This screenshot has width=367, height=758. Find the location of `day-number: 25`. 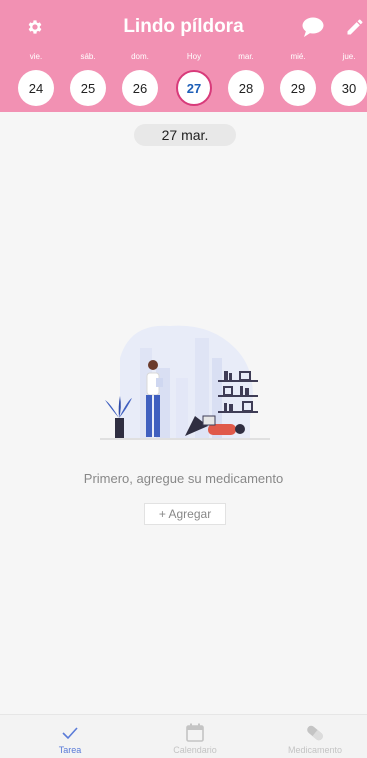

day-number: 25 is located at coordinates (88, 88).